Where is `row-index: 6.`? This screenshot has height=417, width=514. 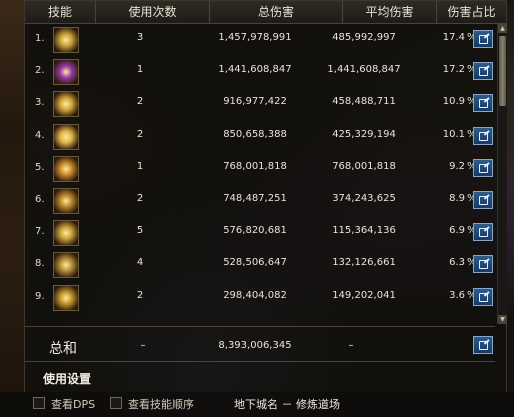 row-index: 6. is located at coordinates (40, 199).